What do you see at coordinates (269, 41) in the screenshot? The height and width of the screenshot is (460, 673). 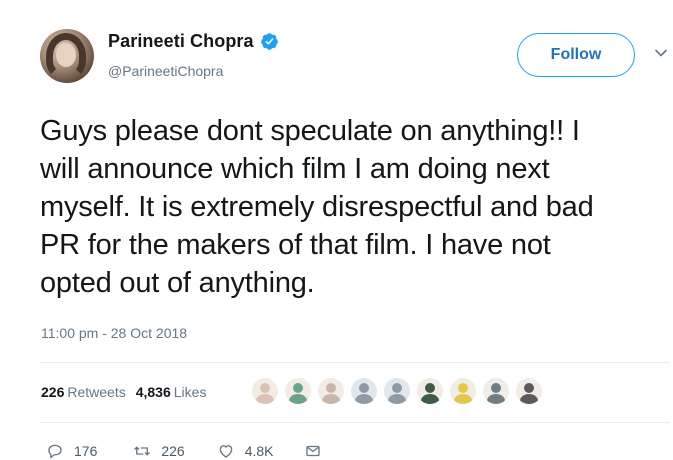 I see `verified-badge-icon` at bounding box center [269, 41].